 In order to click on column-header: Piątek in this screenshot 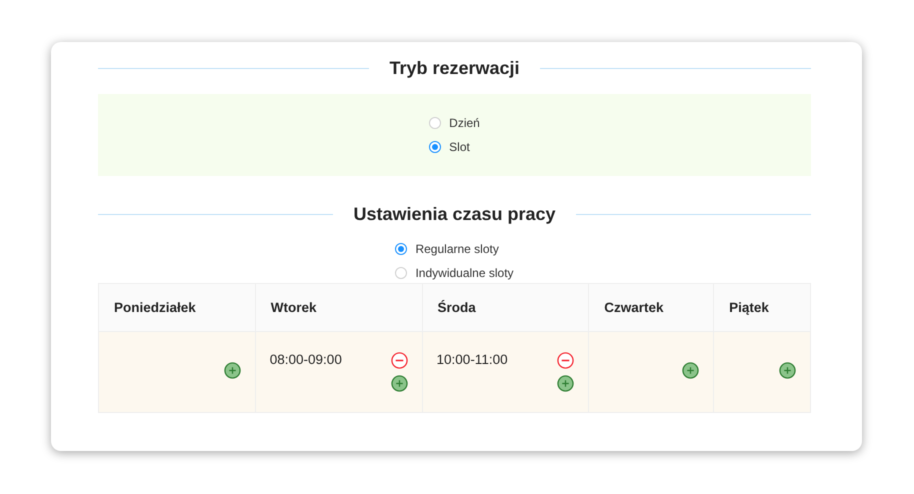, I will do `click(749, 307)`.